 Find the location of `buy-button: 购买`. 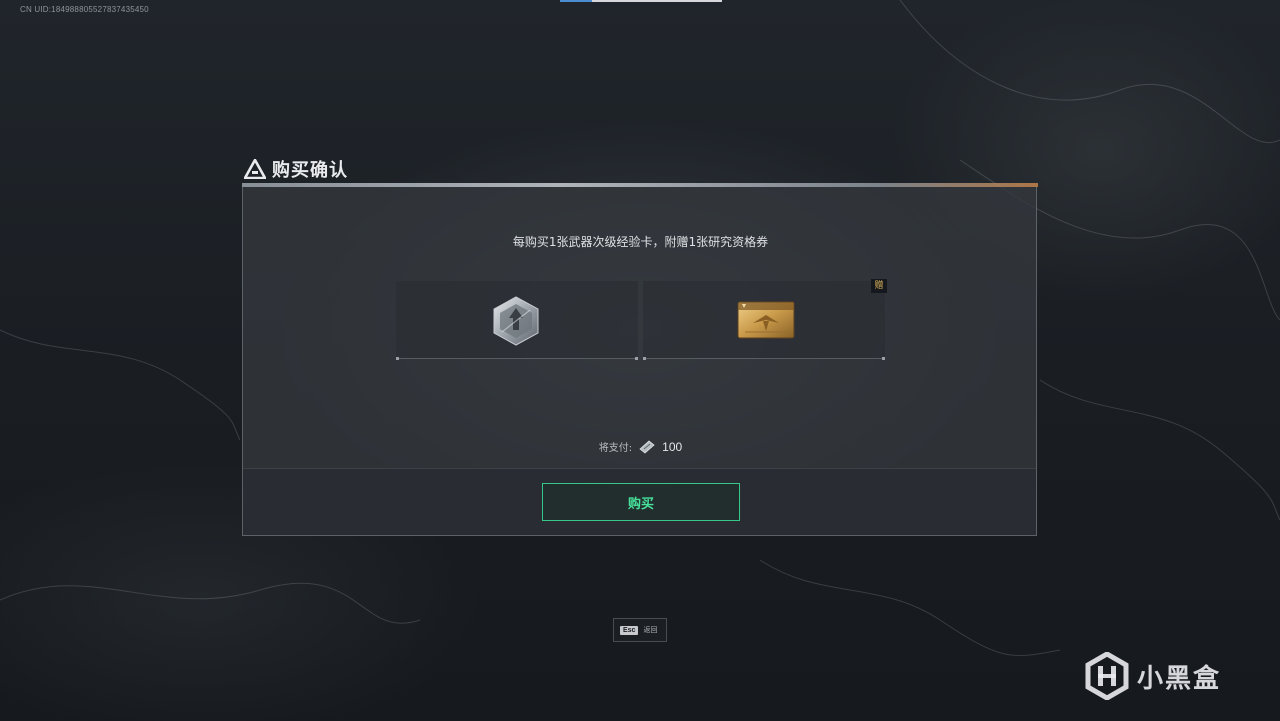

buy-button: 购买 is located at coordinates (641, 502).